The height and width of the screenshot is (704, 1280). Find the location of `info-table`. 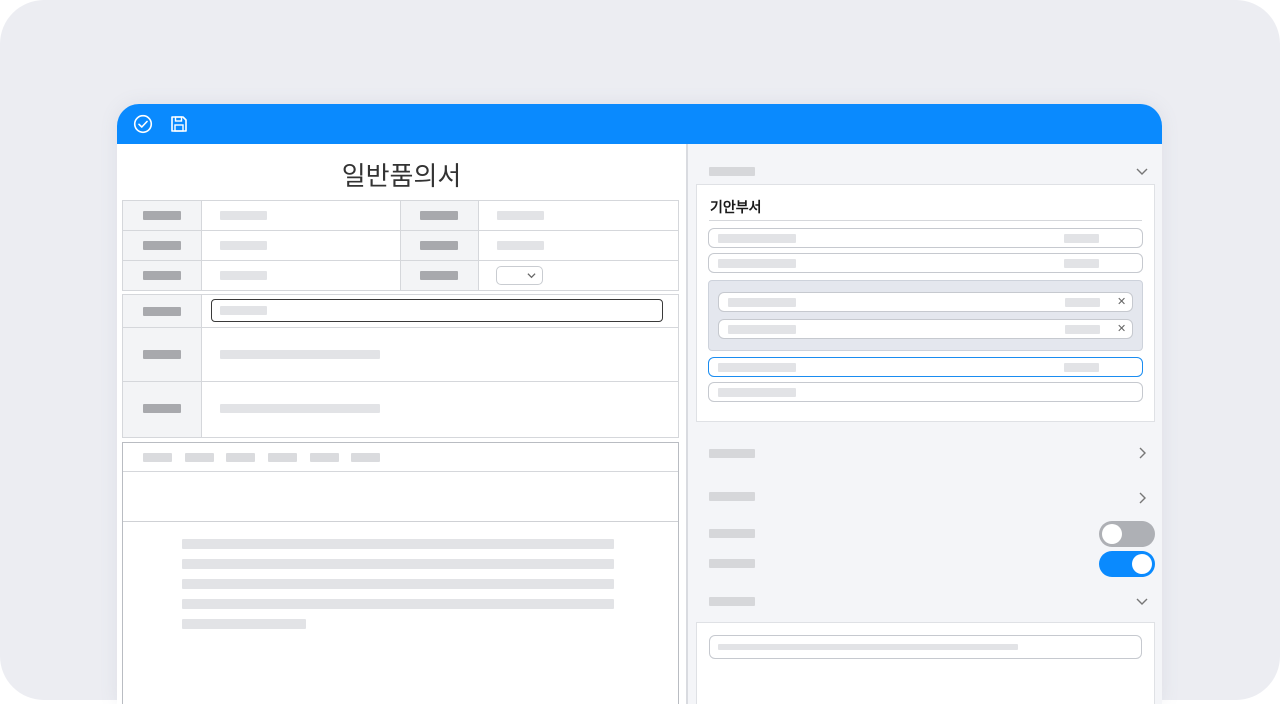

info-table is located at coordinates (400, 245).